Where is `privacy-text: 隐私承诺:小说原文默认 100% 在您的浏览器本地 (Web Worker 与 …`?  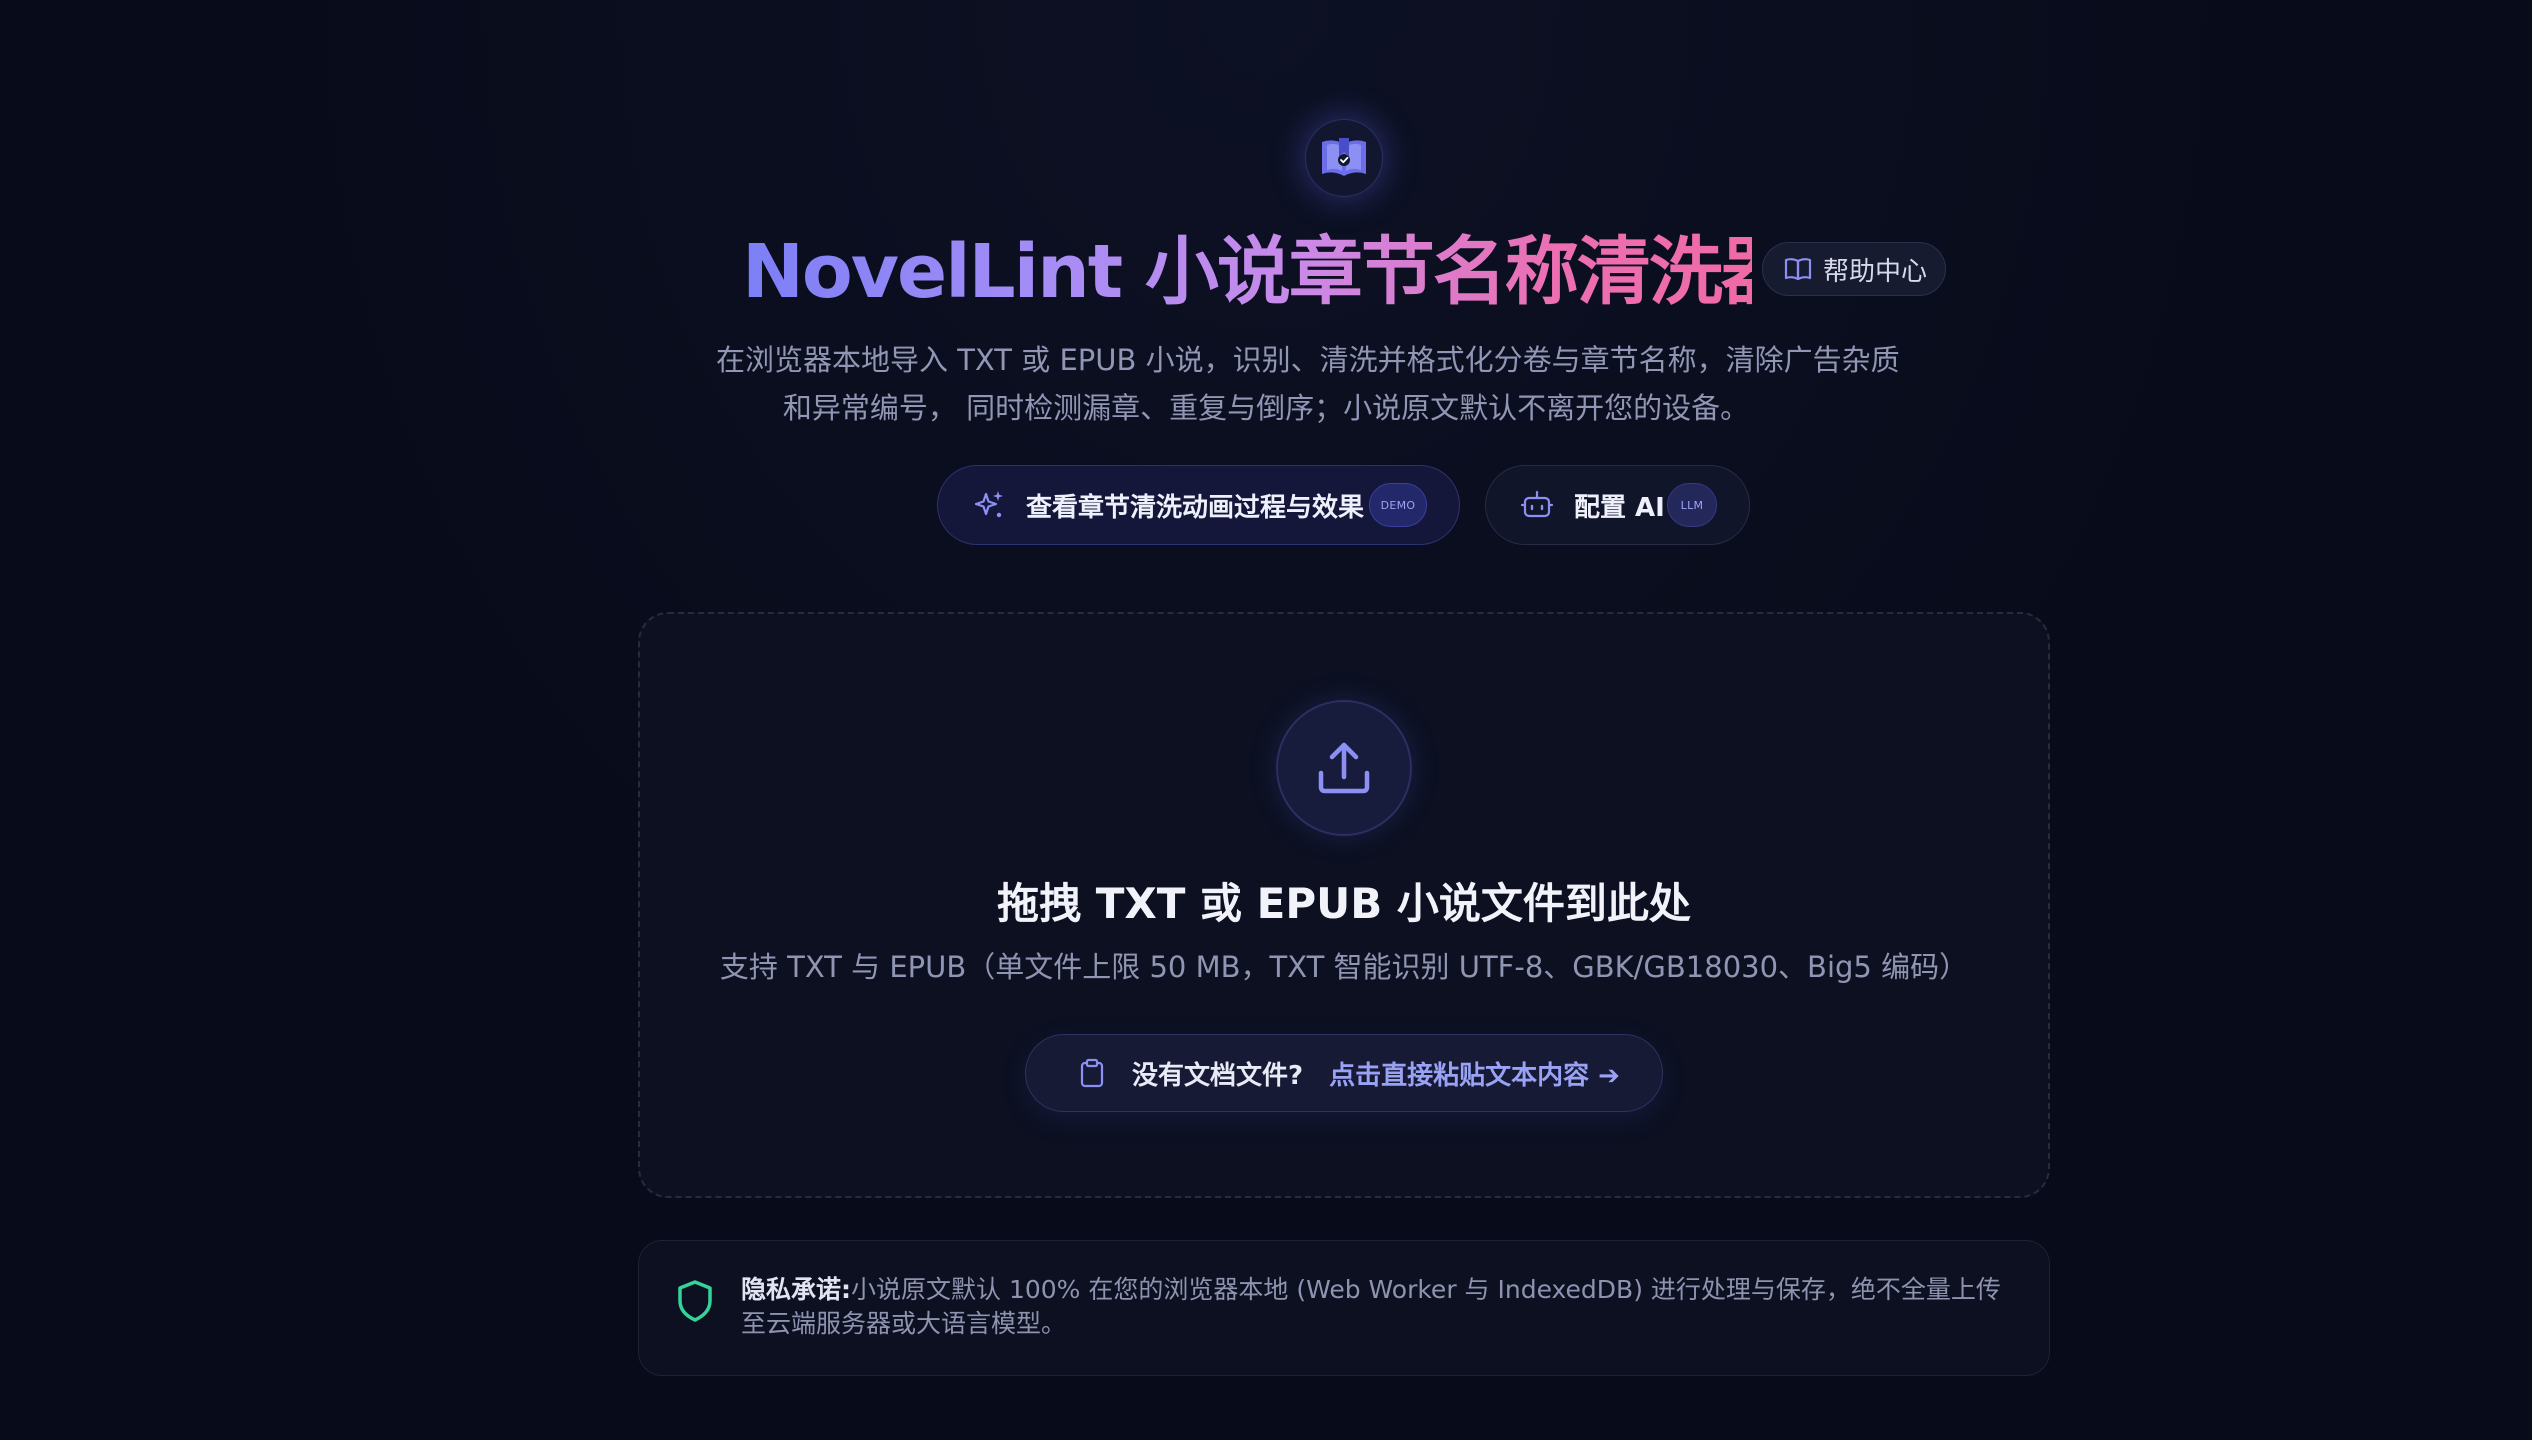 privacy-text: 隐私承诺:小说原文默认 100% 在您的浏览器本地 (Web Worker 与 … is located at coordinates (1381, 1307).